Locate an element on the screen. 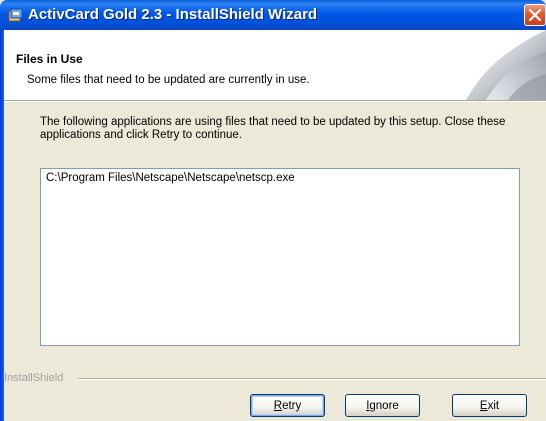  retry-button: Retry is located at coordinates (287, 405).